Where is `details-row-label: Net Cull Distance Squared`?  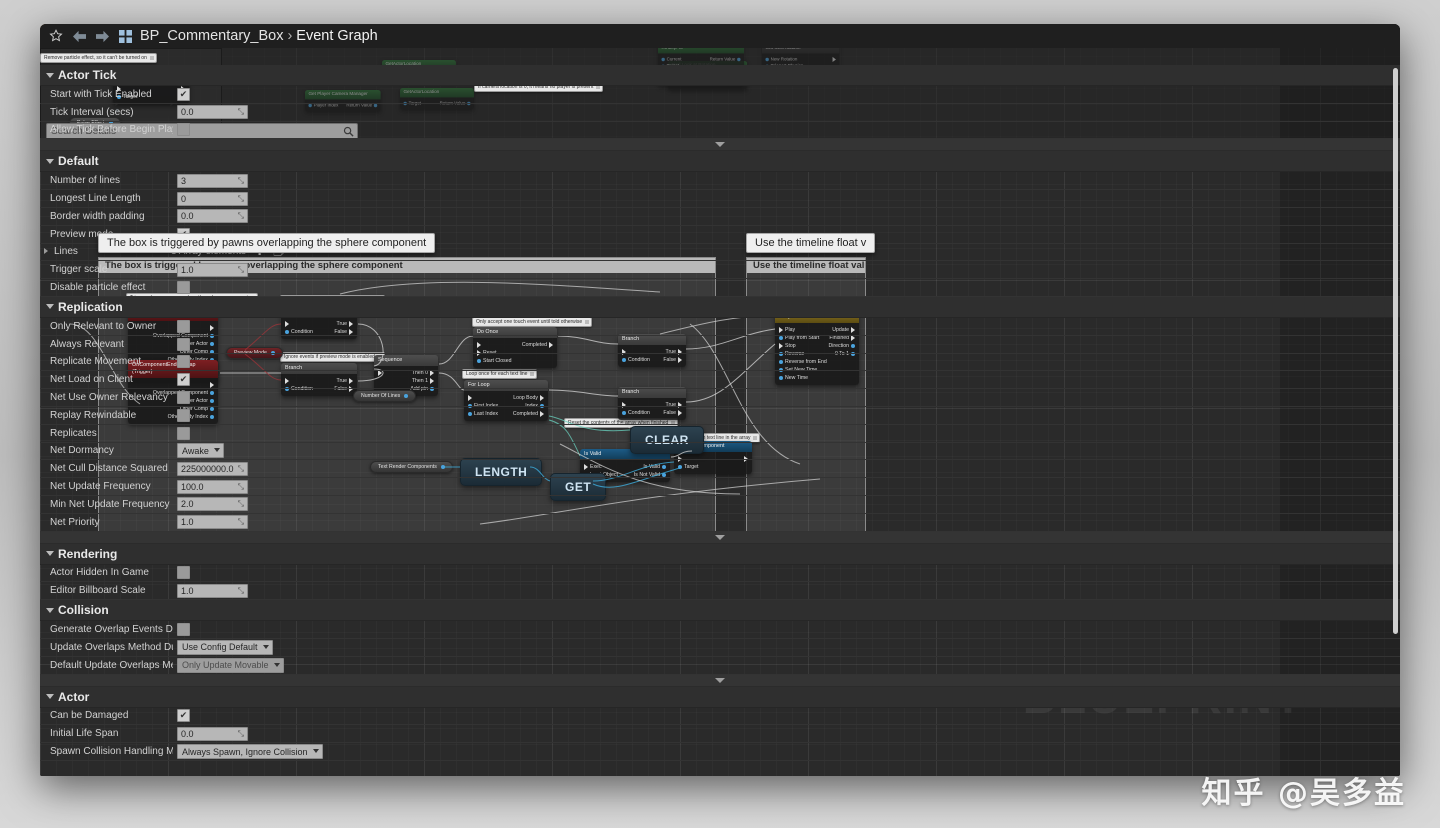
details-row-label: Net Cull Distance Squared is located at coordinates (106, 468).